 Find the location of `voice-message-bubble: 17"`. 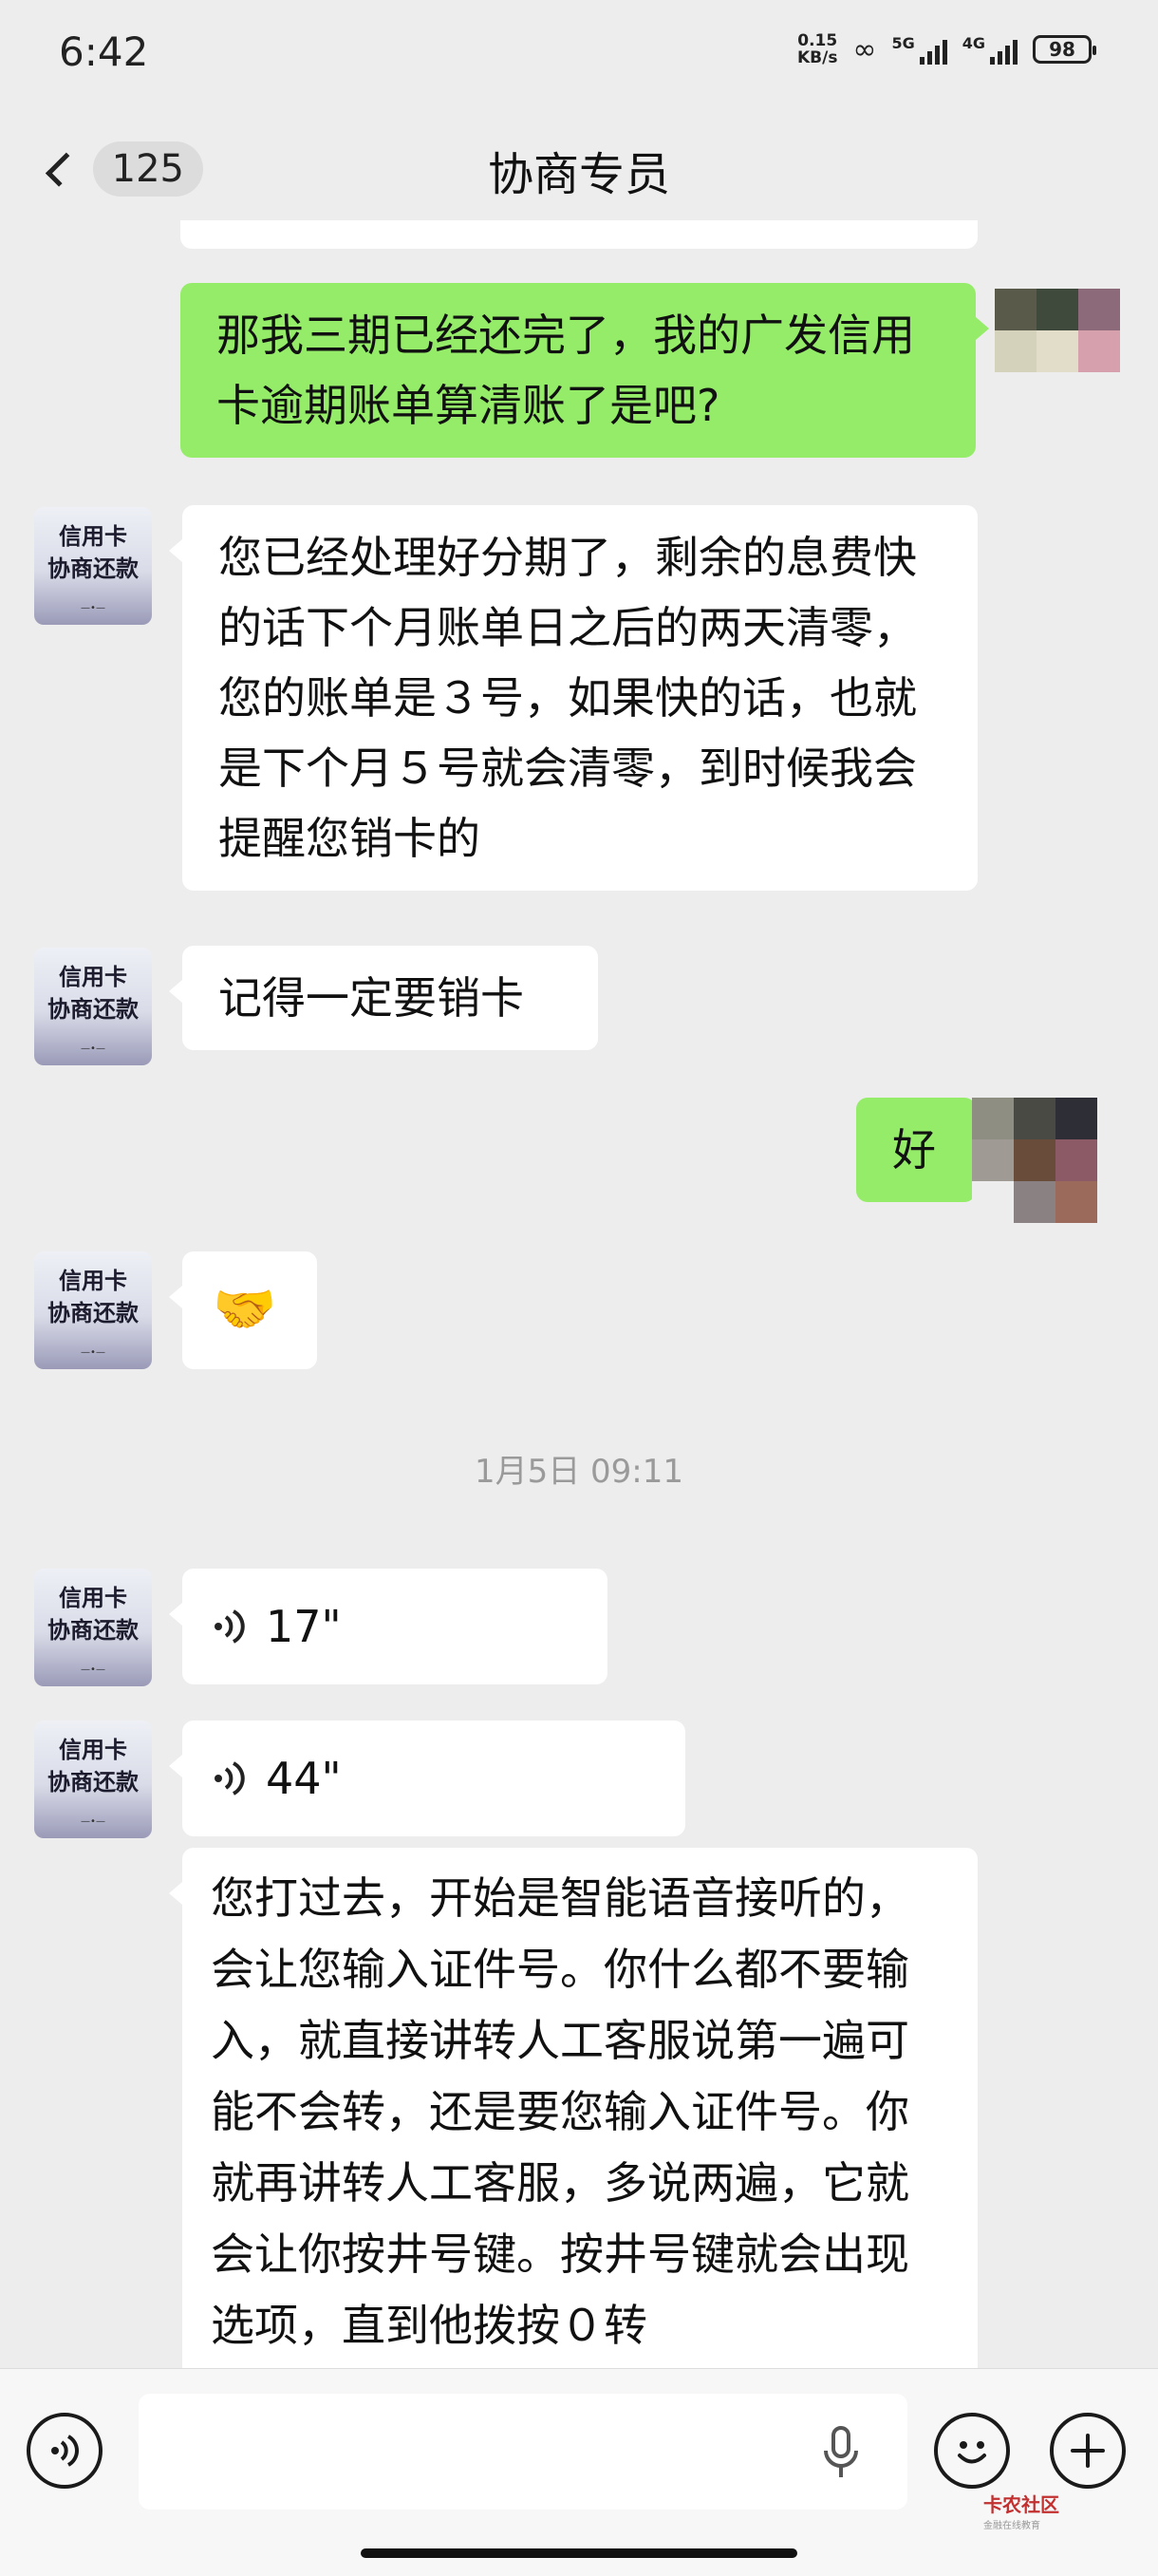

voice-message-bubble: 17" is located at coordinates (388, 1626).